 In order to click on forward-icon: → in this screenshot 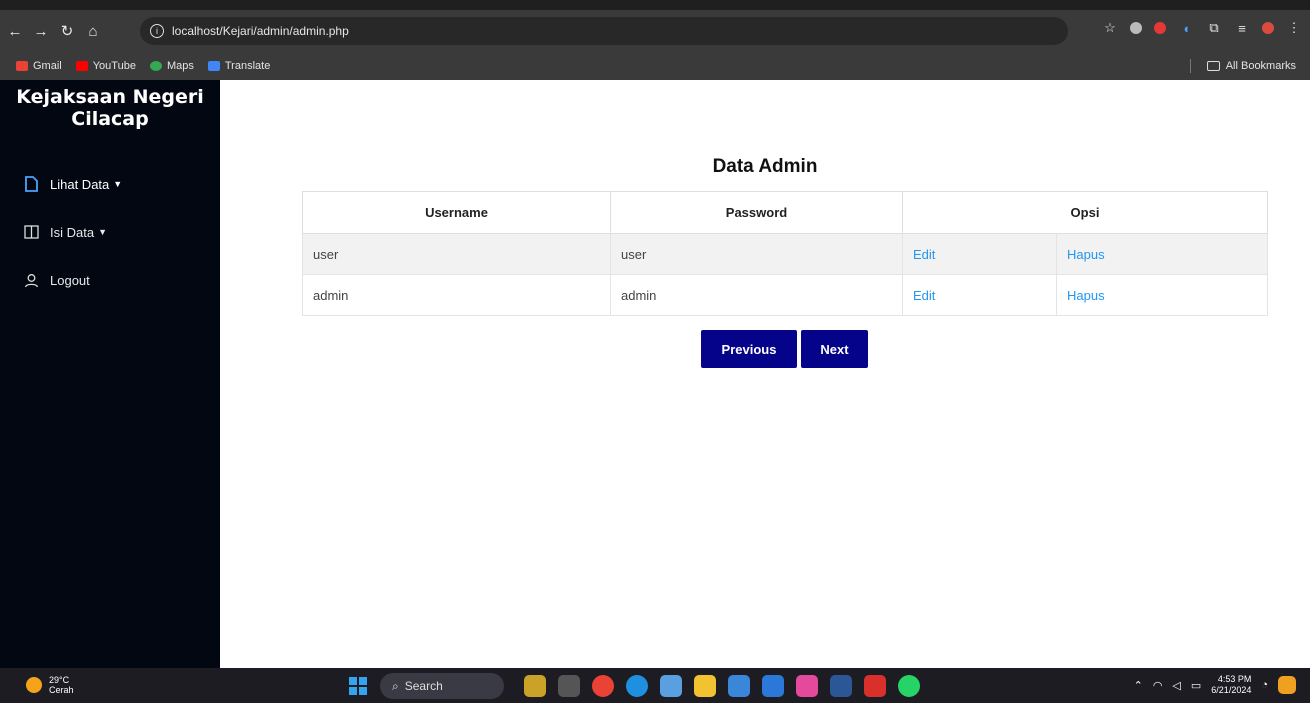, I will do `click(41, 31)`.